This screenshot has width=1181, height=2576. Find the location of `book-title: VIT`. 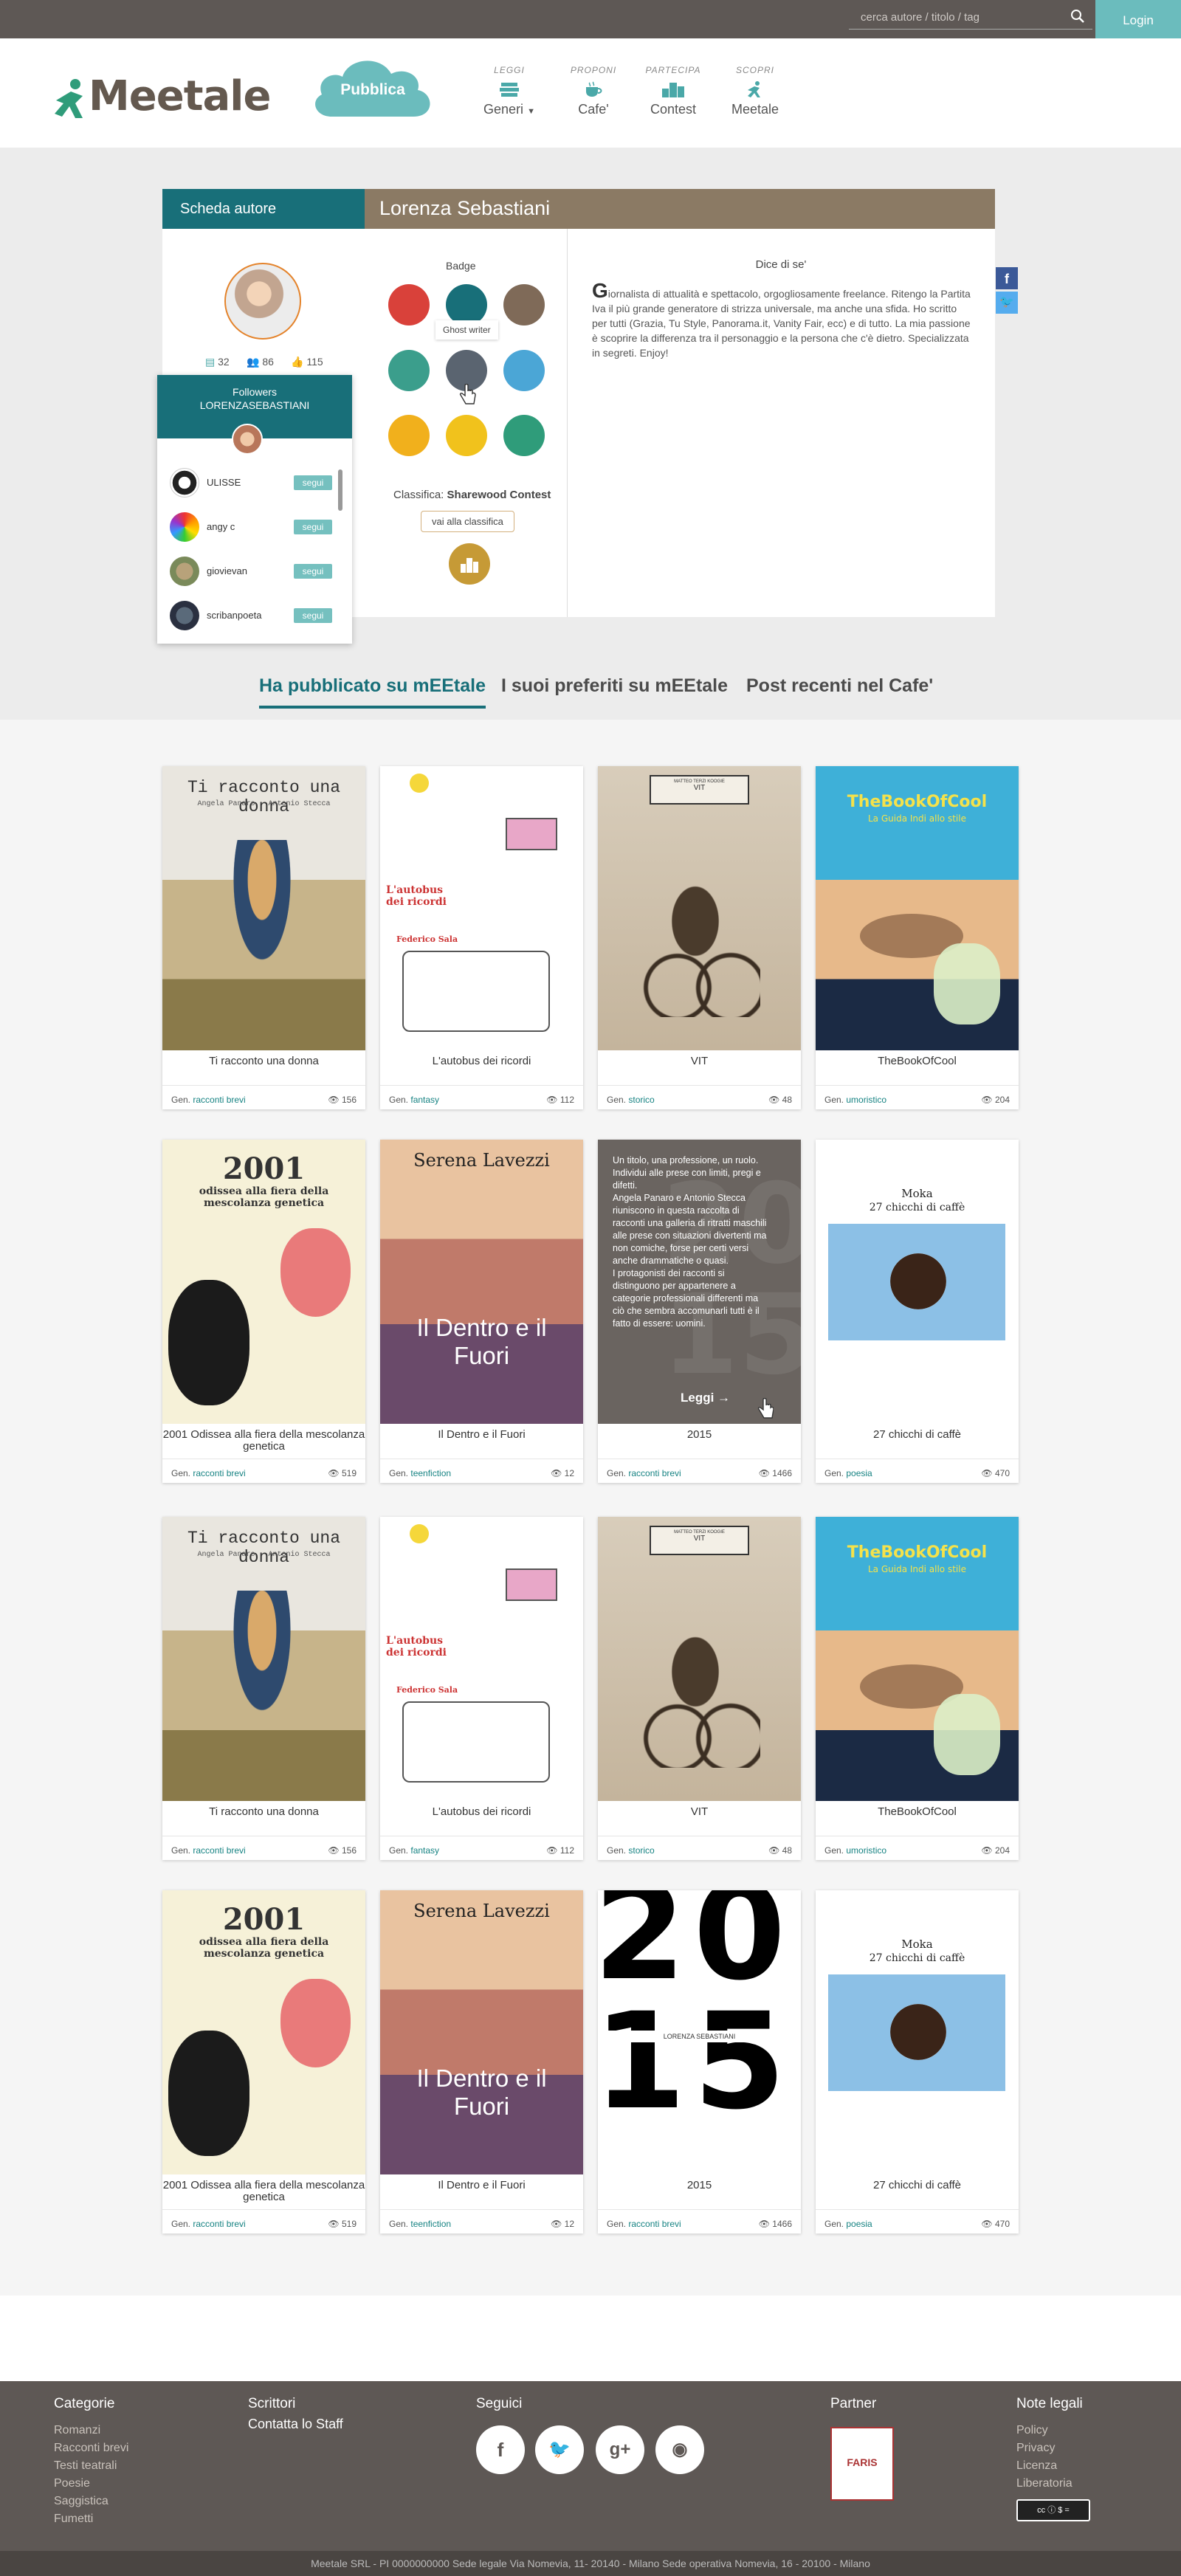

book-title: VIT is located at coordinates (699, 1061).